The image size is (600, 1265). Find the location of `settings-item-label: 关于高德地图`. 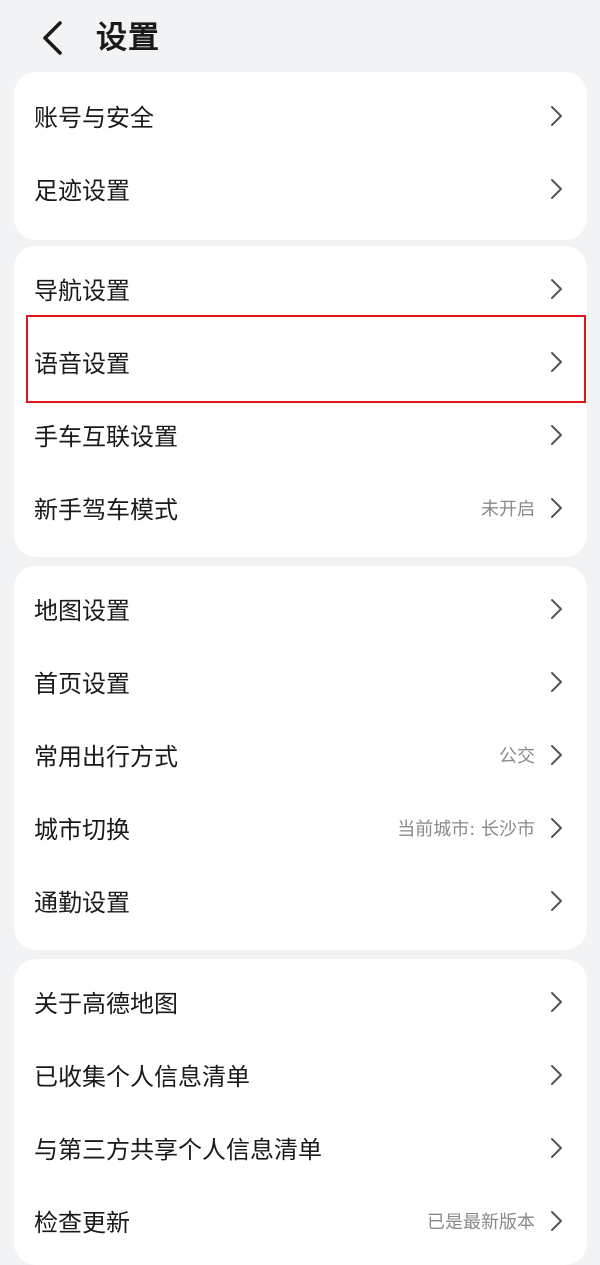

settings-item-label: 关于高德地图 is located at coordinates (106, 1004).